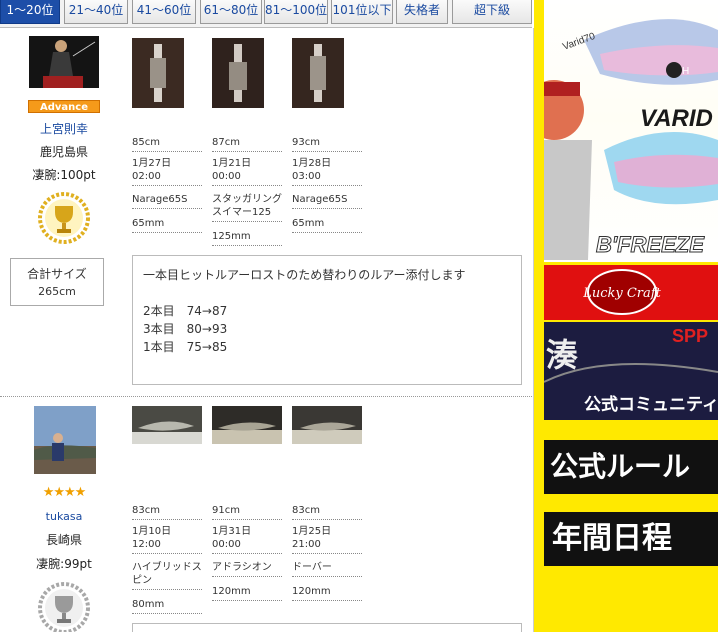  Describe the element at coordinates (327, 569) in the screenshot. I see `fish-lure: ドーバー` at that location.